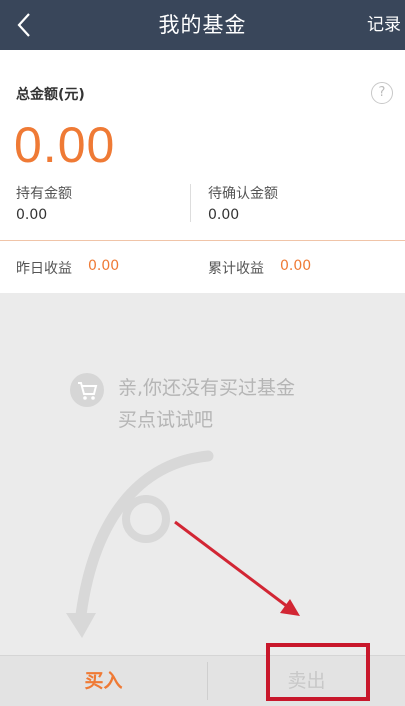  What do you see at coordinates (236, 269) in the screenshot?
I see `cumulative-income-label: 累计收益` at bounding box center [236, 269].